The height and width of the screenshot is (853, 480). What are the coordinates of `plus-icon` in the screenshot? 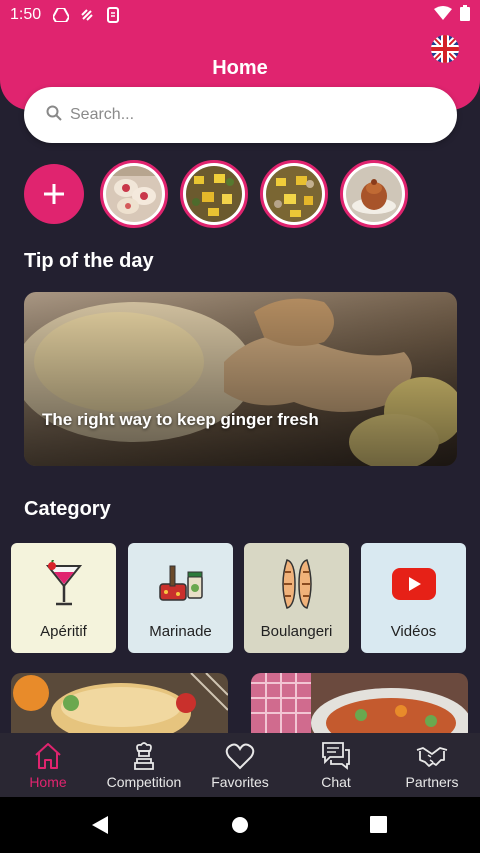 It's located at (54, 194).